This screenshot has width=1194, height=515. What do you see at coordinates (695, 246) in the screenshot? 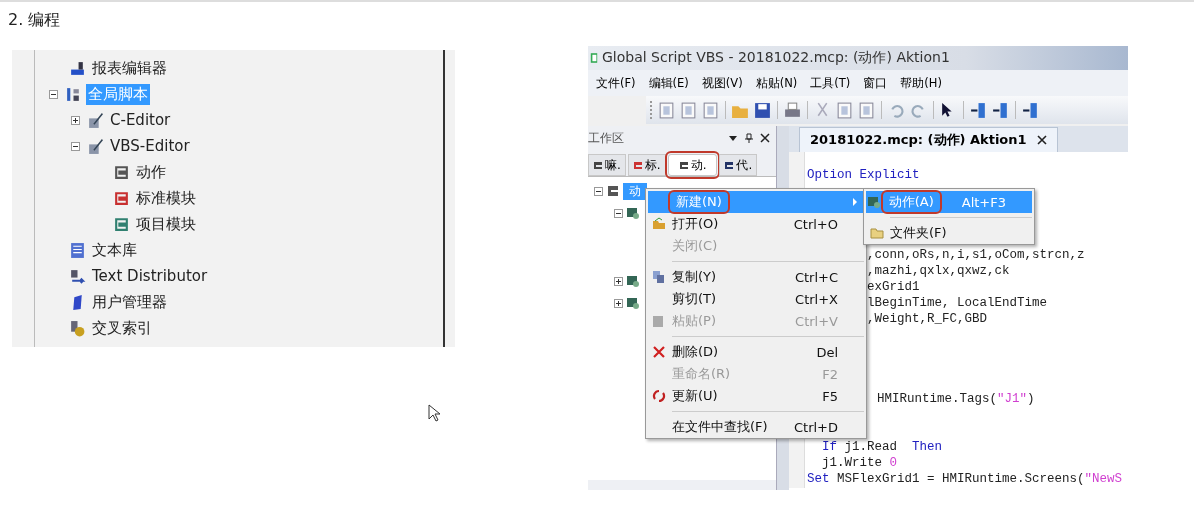
I see `menu-label: 关闭(C)` at bounding box center [695, 246].